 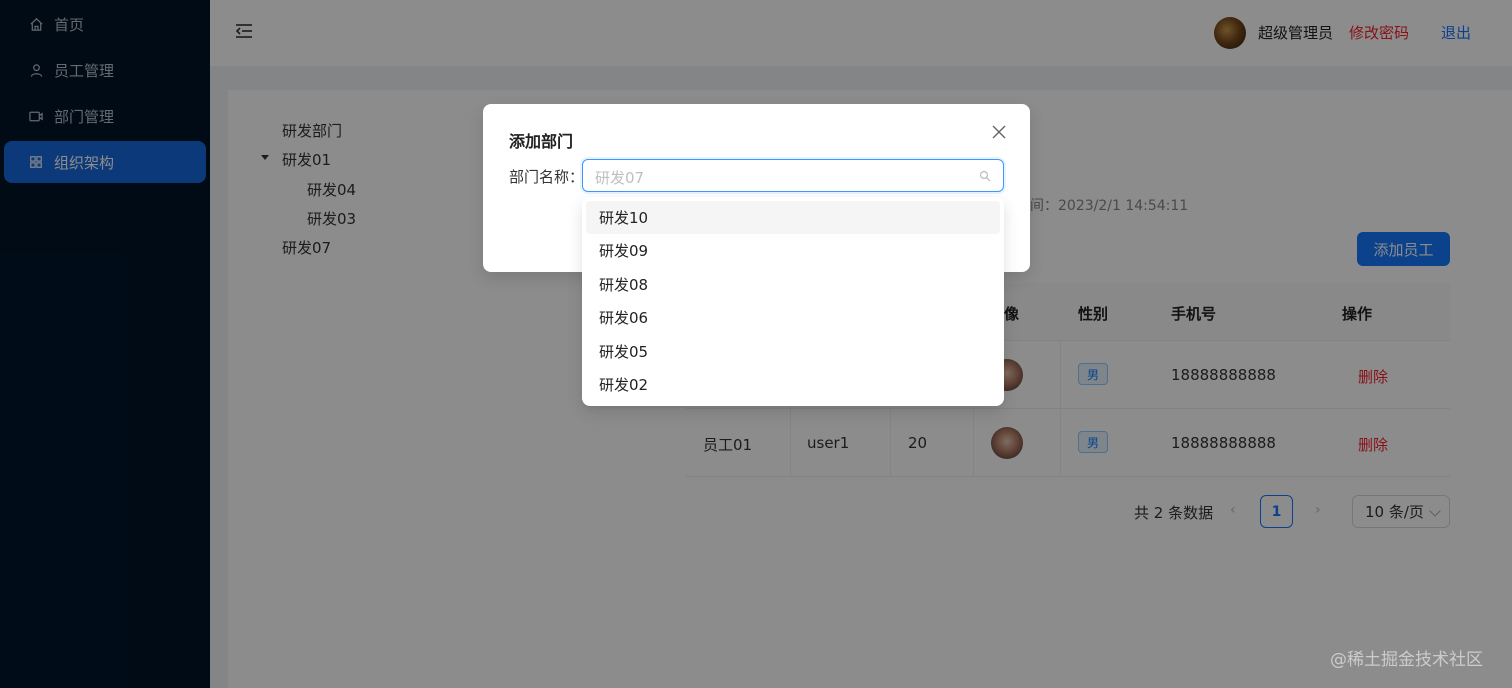 What do you see at coordinates (793, 317) in the screenshot?
I see `dropdown-option: 研发06` at bounding box center [793, 317].